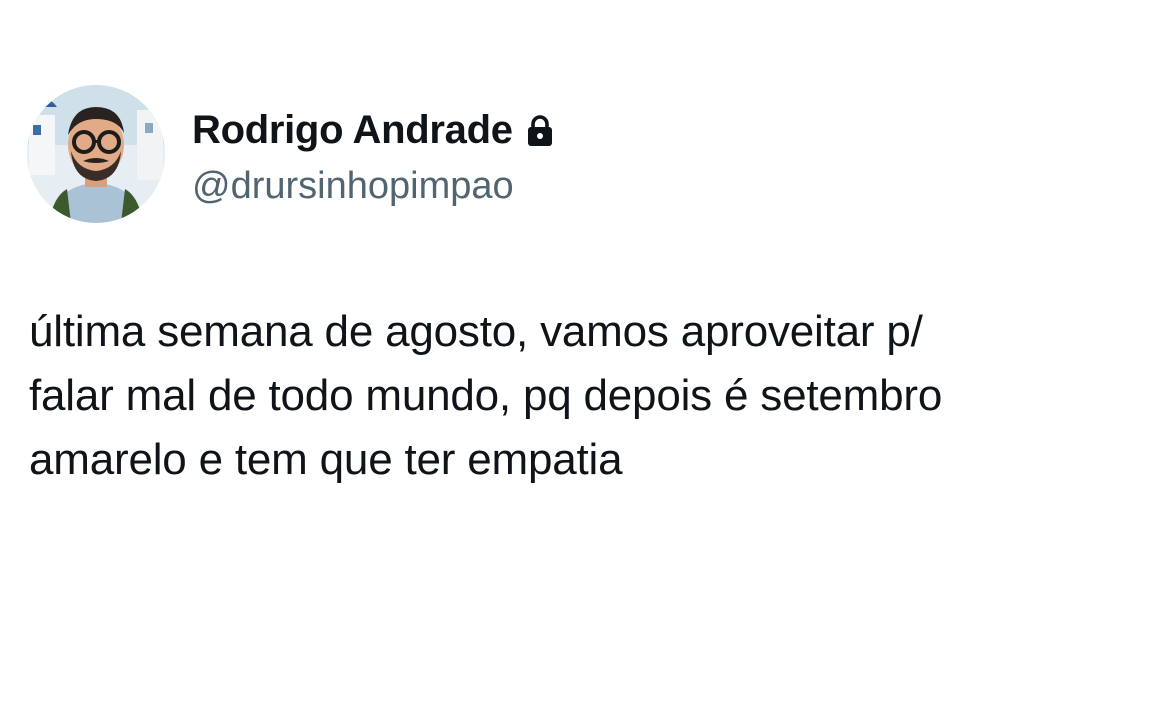  I want to click on avatar-image, so click(96, 154).